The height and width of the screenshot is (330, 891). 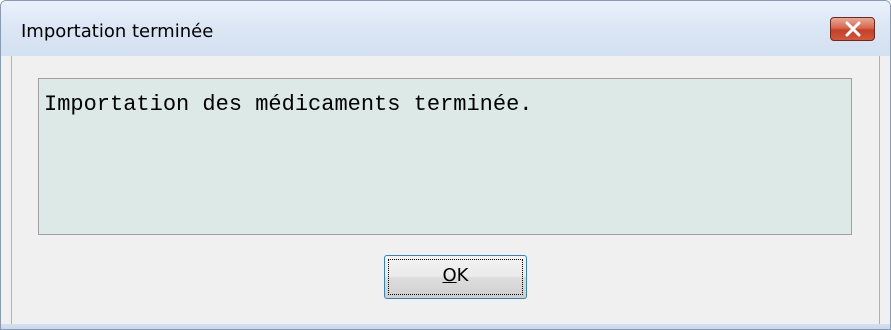 I want to click on ok-button-label: OK, so click(x=455, y=275).